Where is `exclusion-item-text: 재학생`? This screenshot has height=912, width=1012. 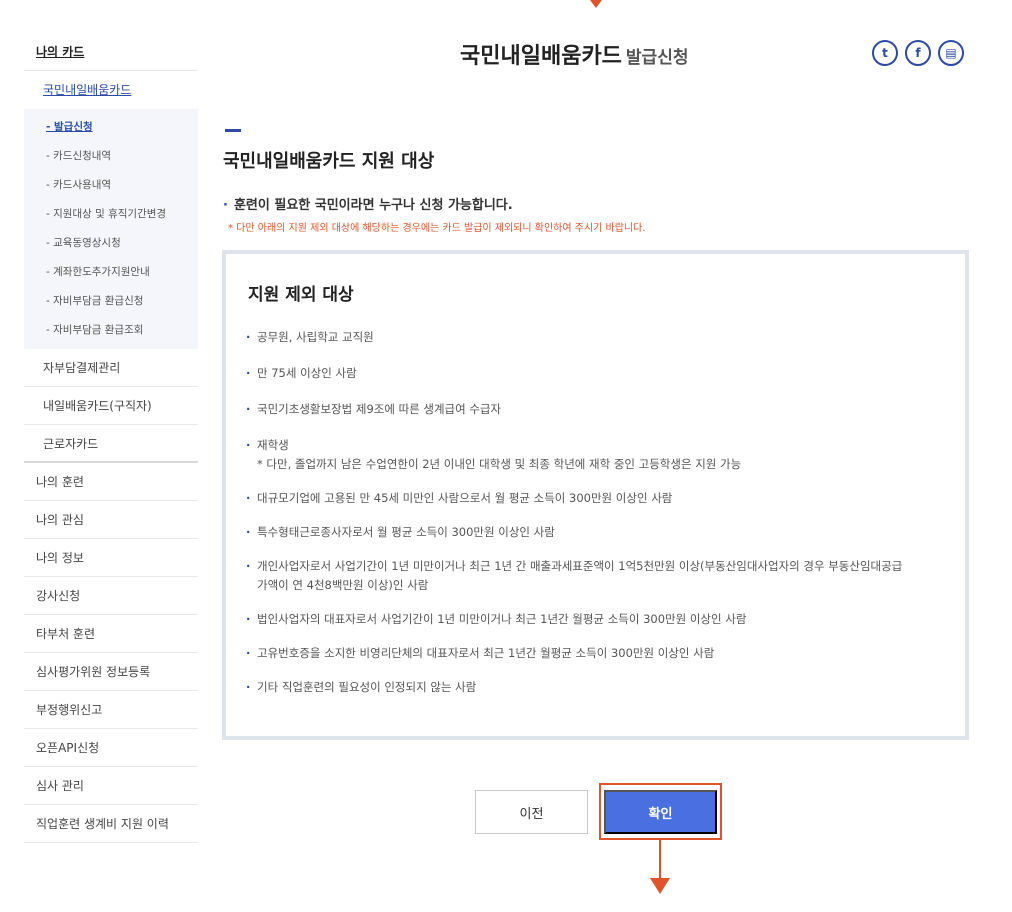
exclusion-item-text: 재학생 is located at coordinates (273, 445).